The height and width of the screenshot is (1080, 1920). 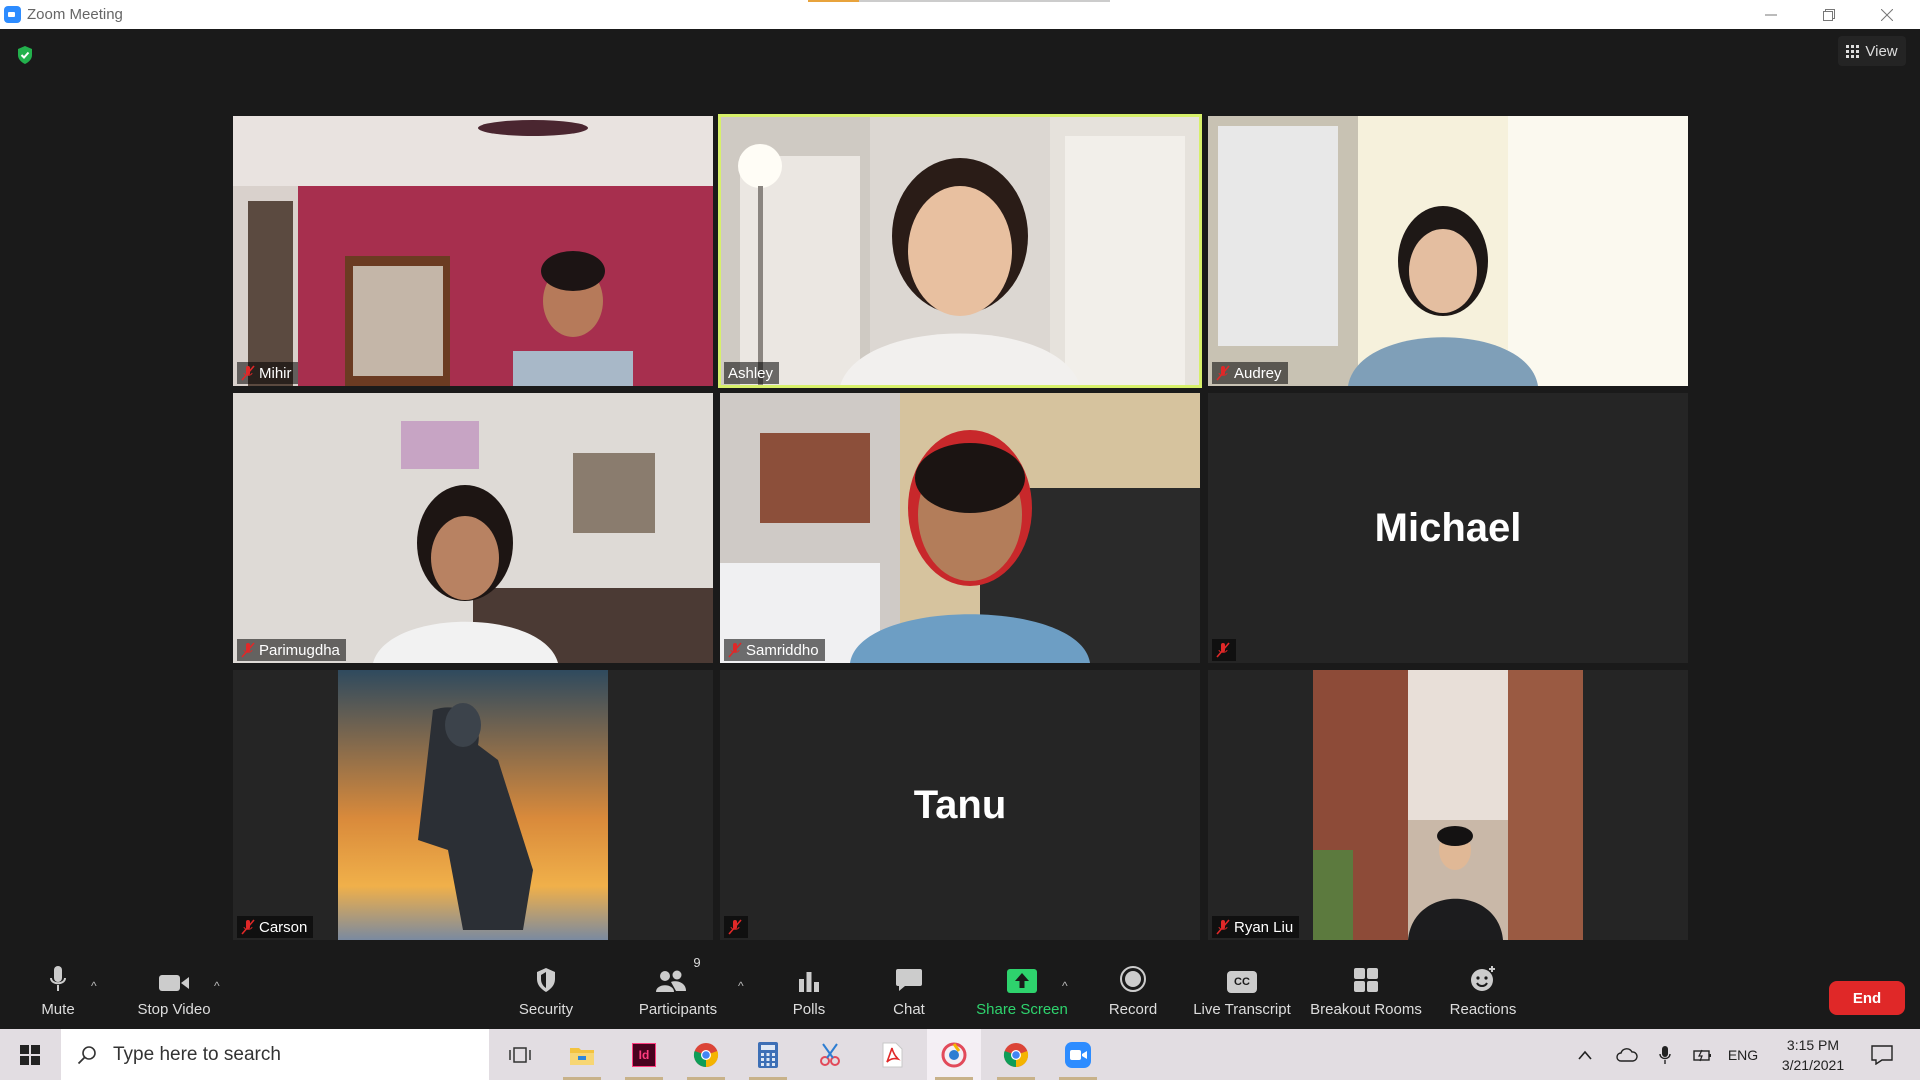 What do you see at coordinates (1078, 1054) in the screenshot?
I see `zoom-taskbar-button` at bounding box center [1078, 1054].